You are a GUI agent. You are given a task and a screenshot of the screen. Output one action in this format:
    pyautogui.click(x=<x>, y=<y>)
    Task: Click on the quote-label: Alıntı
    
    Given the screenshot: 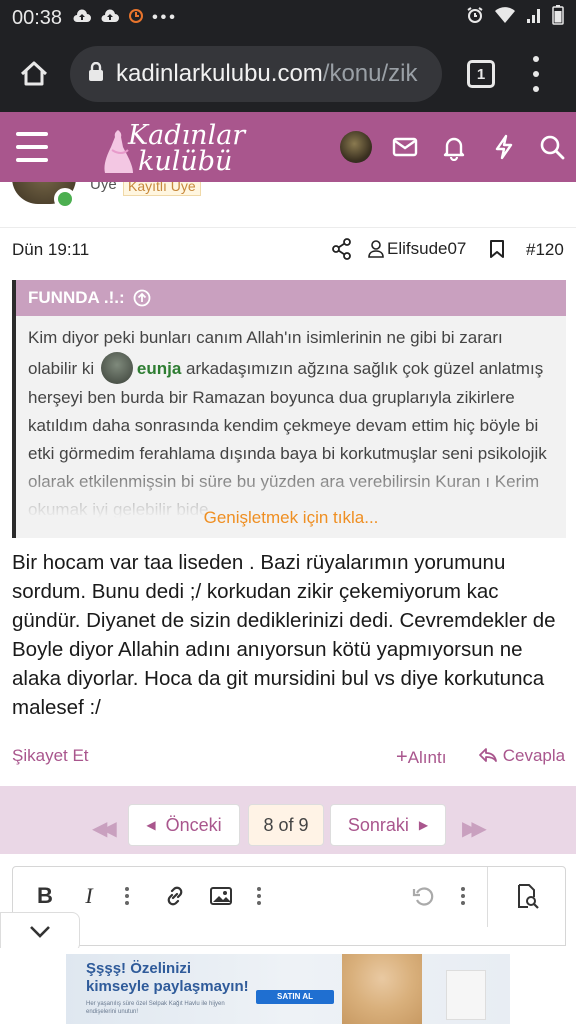 What is the action you would take?
    pyautogui.click(x=427, y=757)
    